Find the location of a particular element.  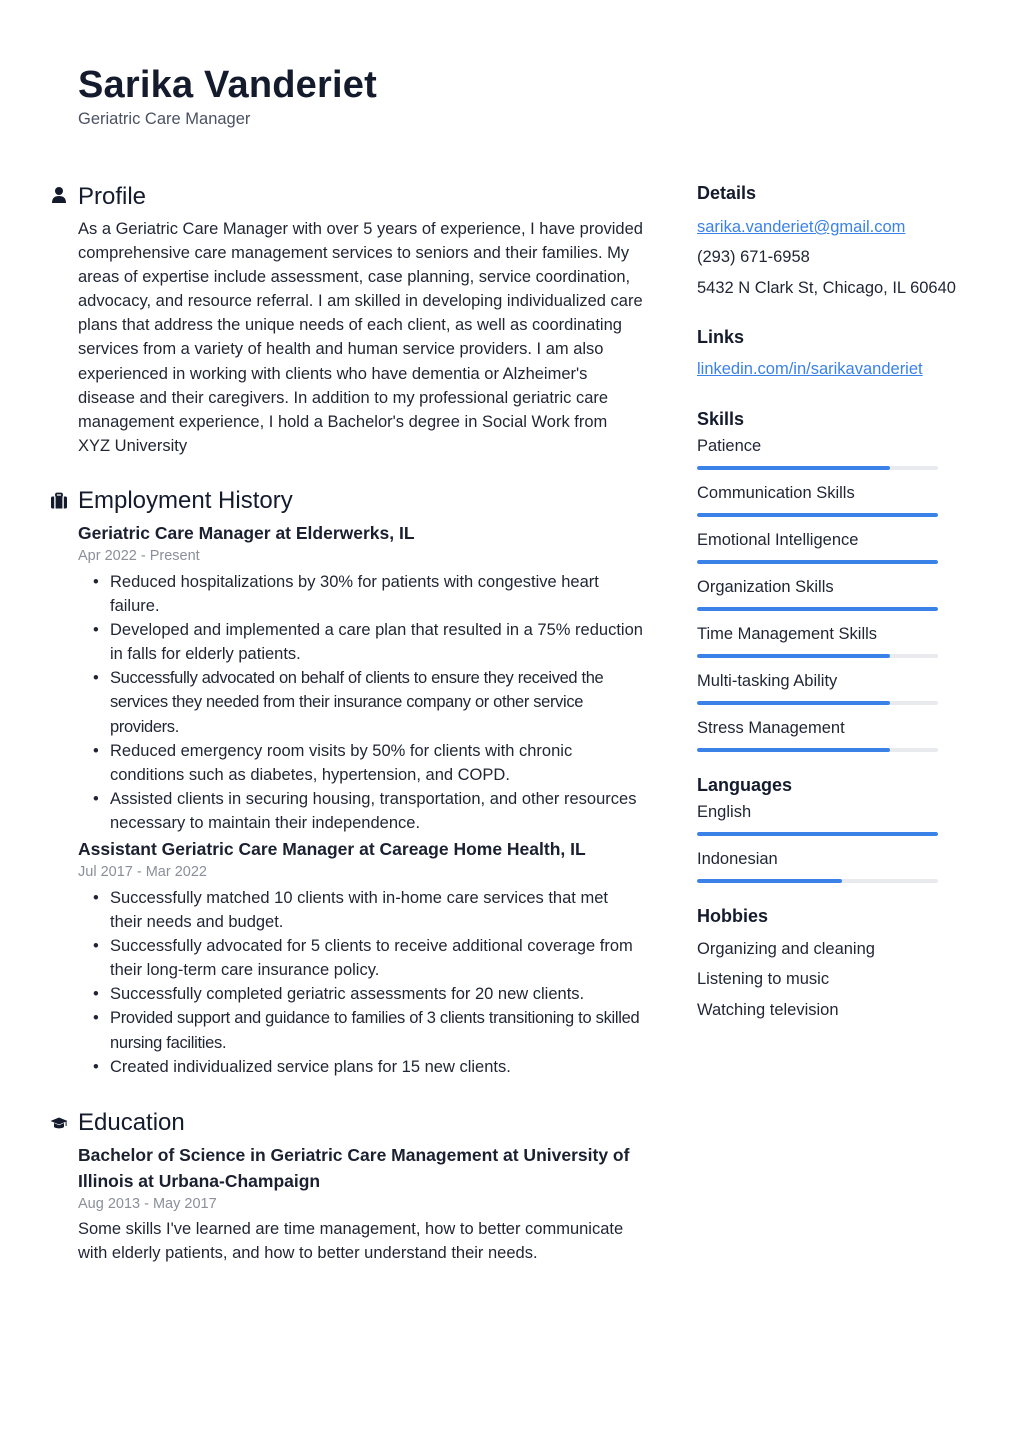

skill-label: Patience is located at coordinates (729, 446).